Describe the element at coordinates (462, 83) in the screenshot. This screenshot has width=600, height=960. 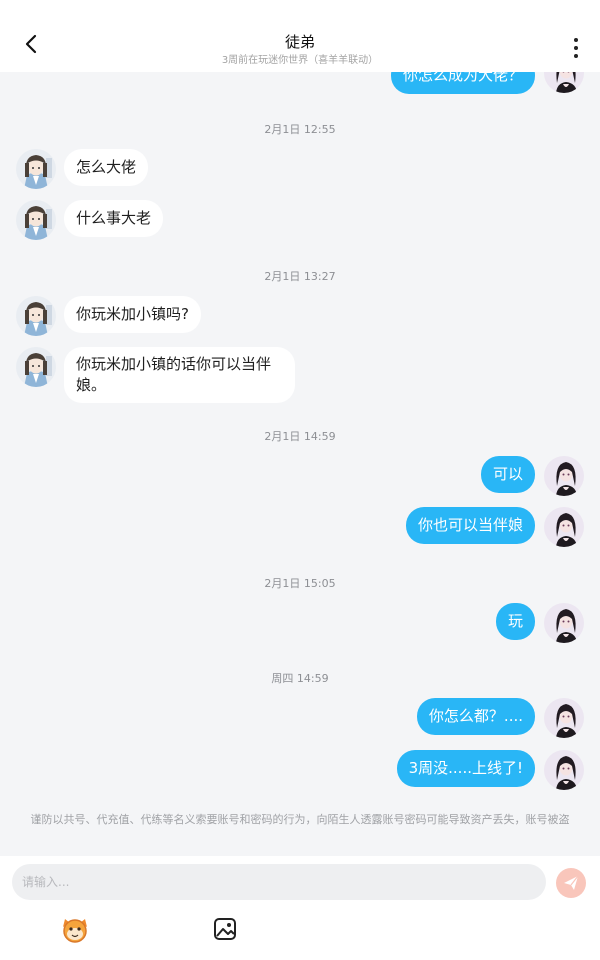
I see `message-bubble-self: 你怎么成为大佬？` at that location.